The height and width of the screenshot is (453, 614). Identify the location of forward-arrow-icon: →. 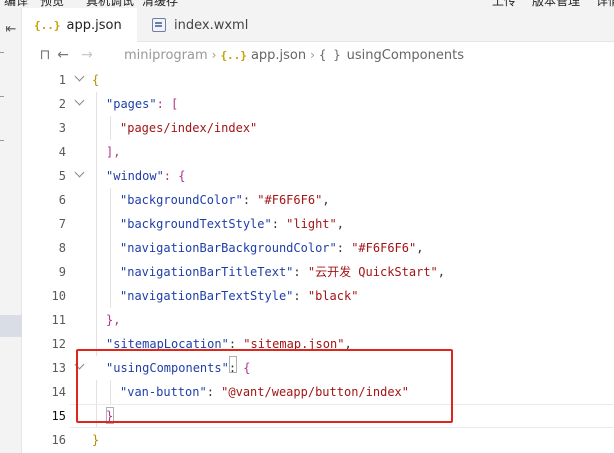
(87, 55).